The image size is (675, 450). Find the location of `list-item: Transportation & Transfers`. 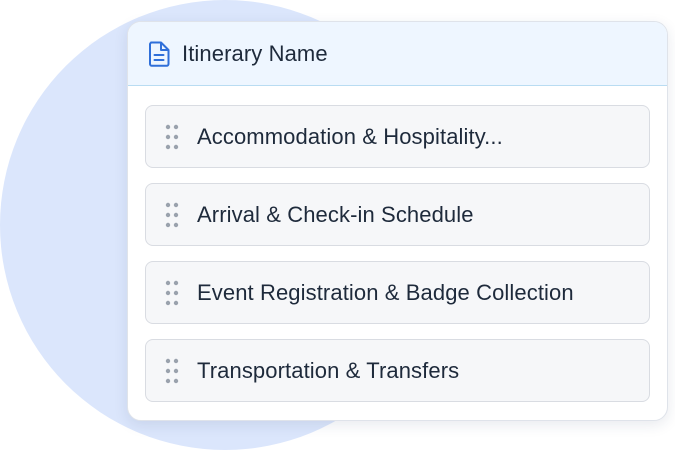

list-item: Transportation & Transfers is located at coordinates (397, 370).